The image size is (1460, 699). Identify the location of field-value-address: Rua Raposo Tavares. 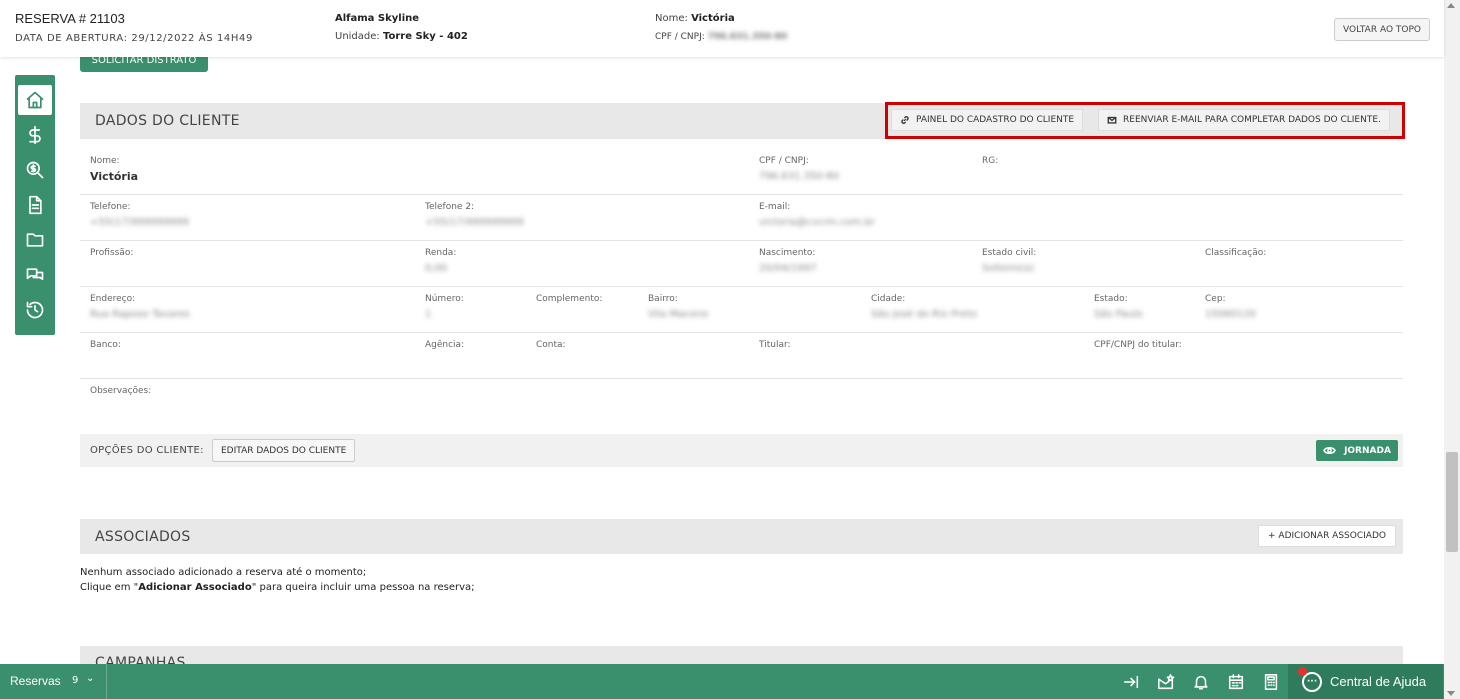
(140, 314).